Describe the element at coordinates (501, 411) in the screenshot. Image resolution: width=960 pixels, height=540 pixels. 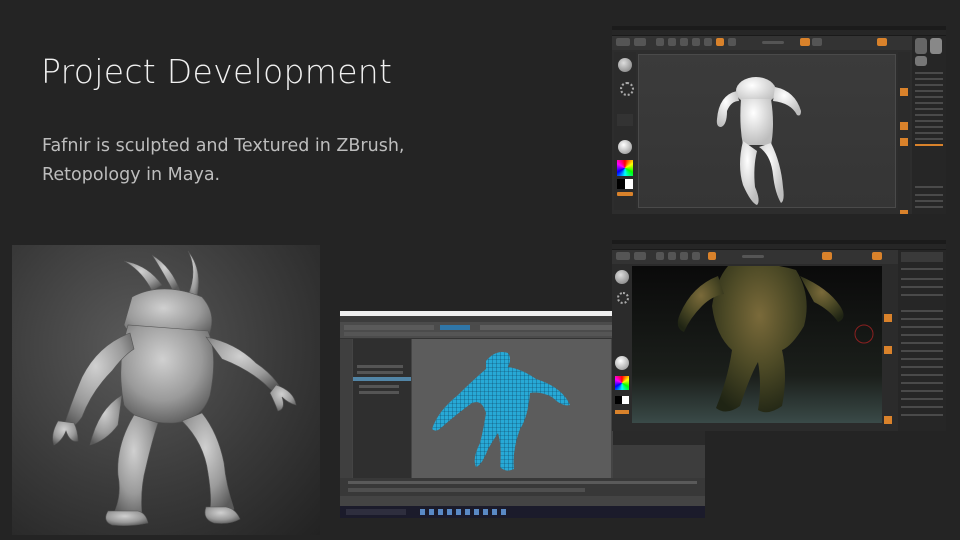
I see `retopo-mesh-figure` at that location.